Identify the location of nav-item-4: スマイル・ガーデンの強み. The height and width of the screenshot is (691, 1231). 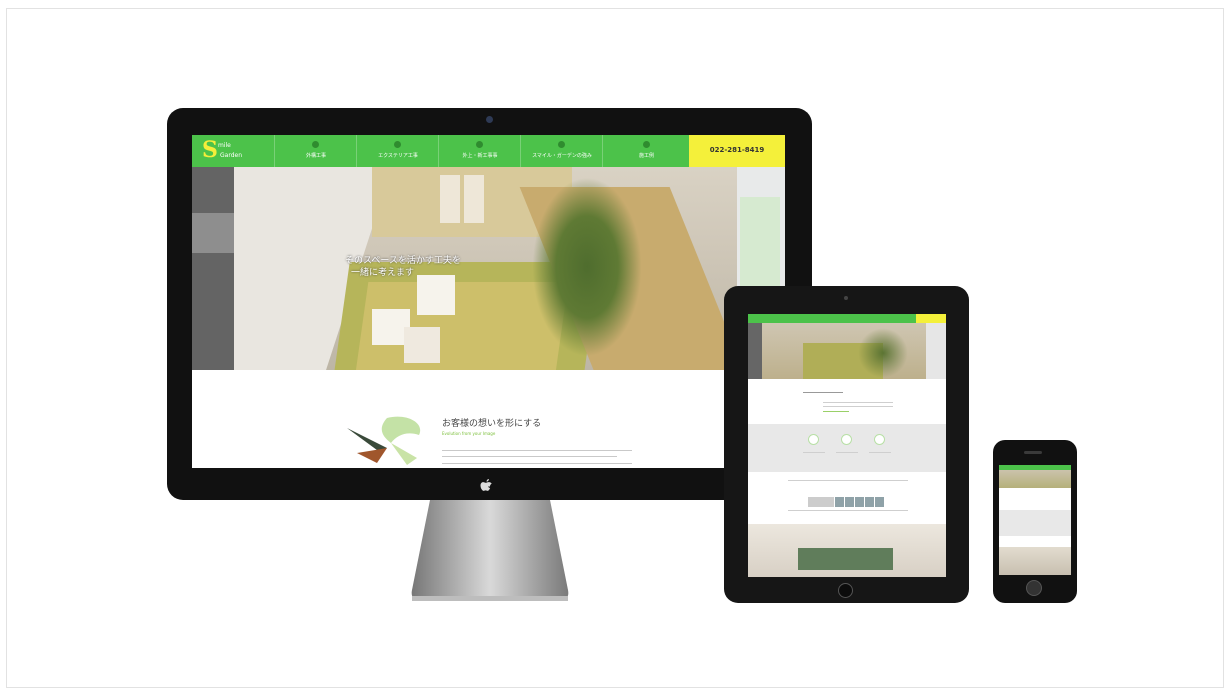
(561, 151).